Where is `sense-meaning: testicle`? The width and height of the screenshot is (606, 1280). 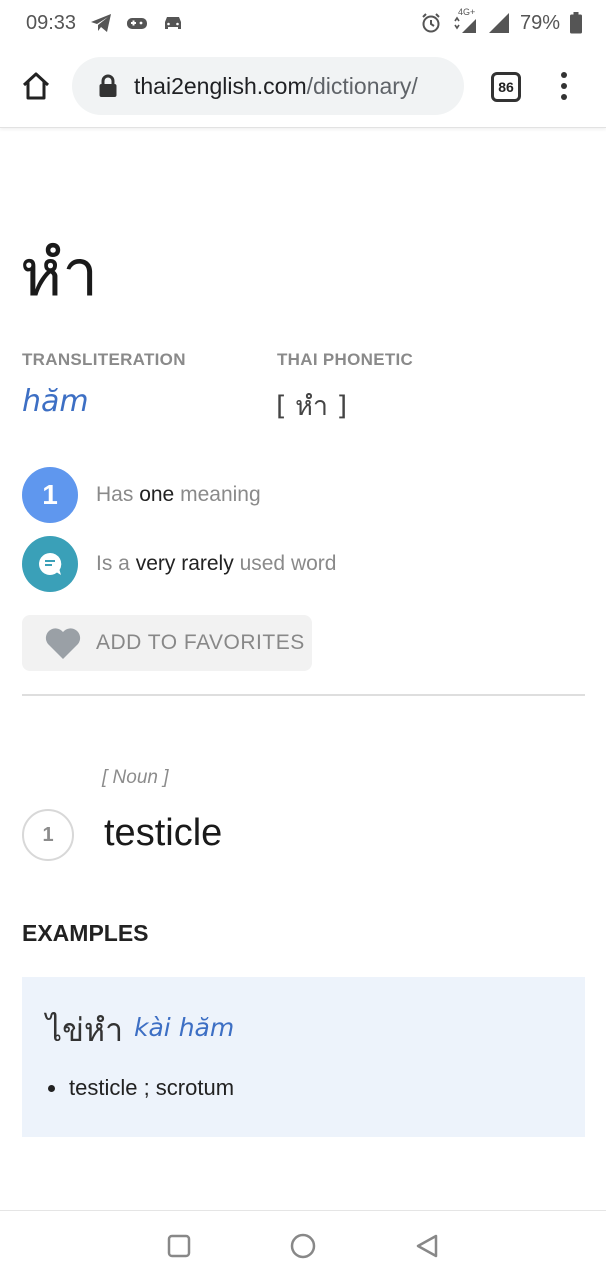
sense-meaning: testicle is located at coordinates (163, 833).